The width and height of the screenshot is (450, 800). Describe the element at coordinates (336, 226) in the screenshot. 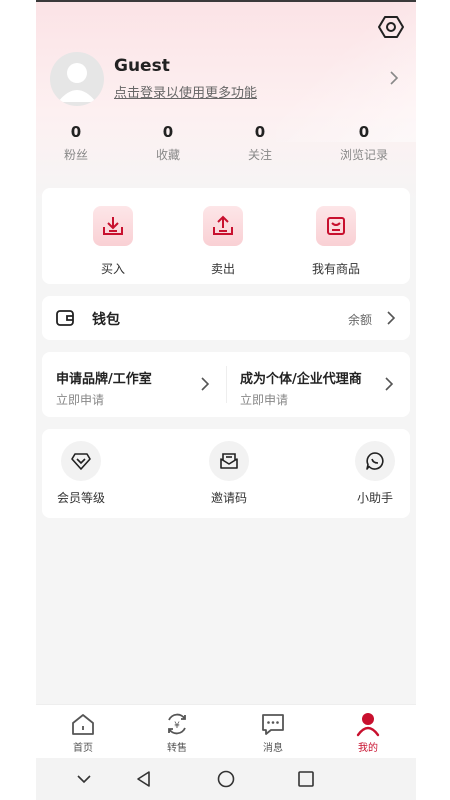

I see `product-box-icon` at that location.